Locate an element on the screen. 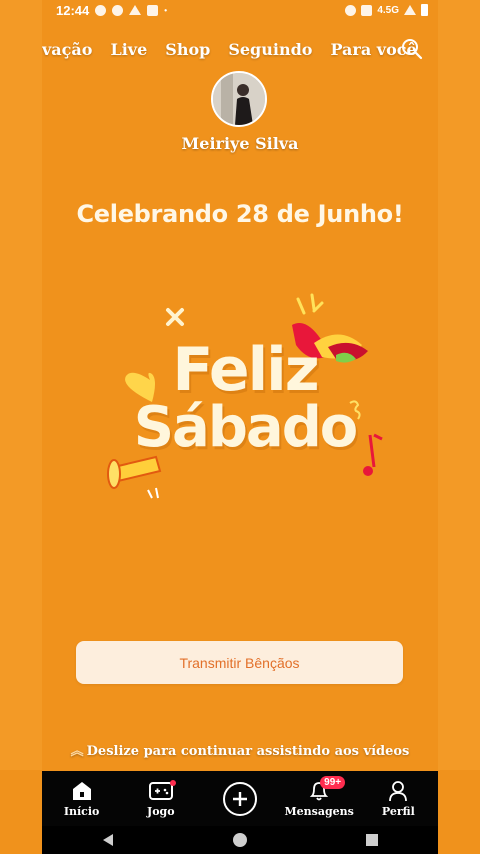 Image resolution: width=480 pixels, height=854 pixels. tab-inovacao: vação is located at coordinates (67, 49).